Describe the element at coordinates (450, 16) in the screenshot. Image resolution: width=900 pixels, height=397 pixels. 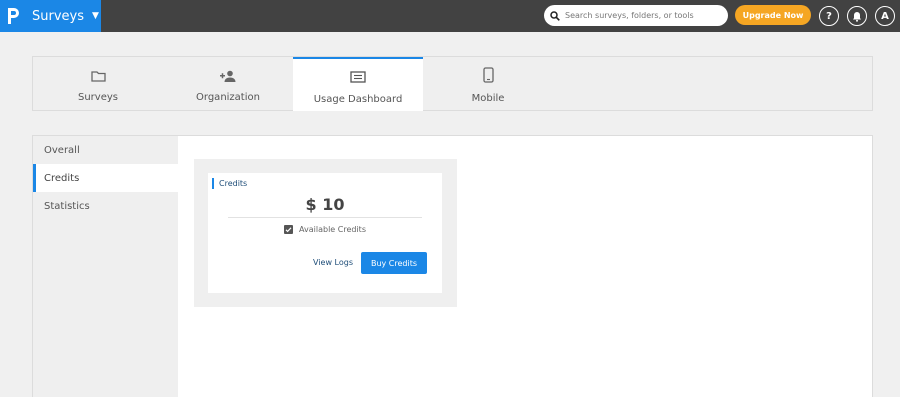
I see `top-bar: Surveys ▼ Upgrade Now ? A` at that location.